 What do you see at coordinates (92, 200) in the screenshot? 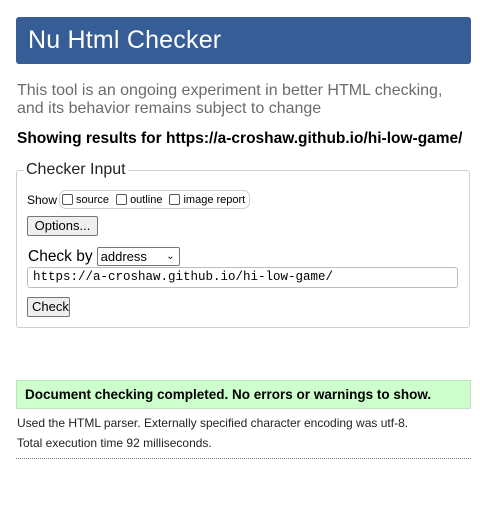
I see `source-checkbox-label: source` at bounding box center [92, 200].